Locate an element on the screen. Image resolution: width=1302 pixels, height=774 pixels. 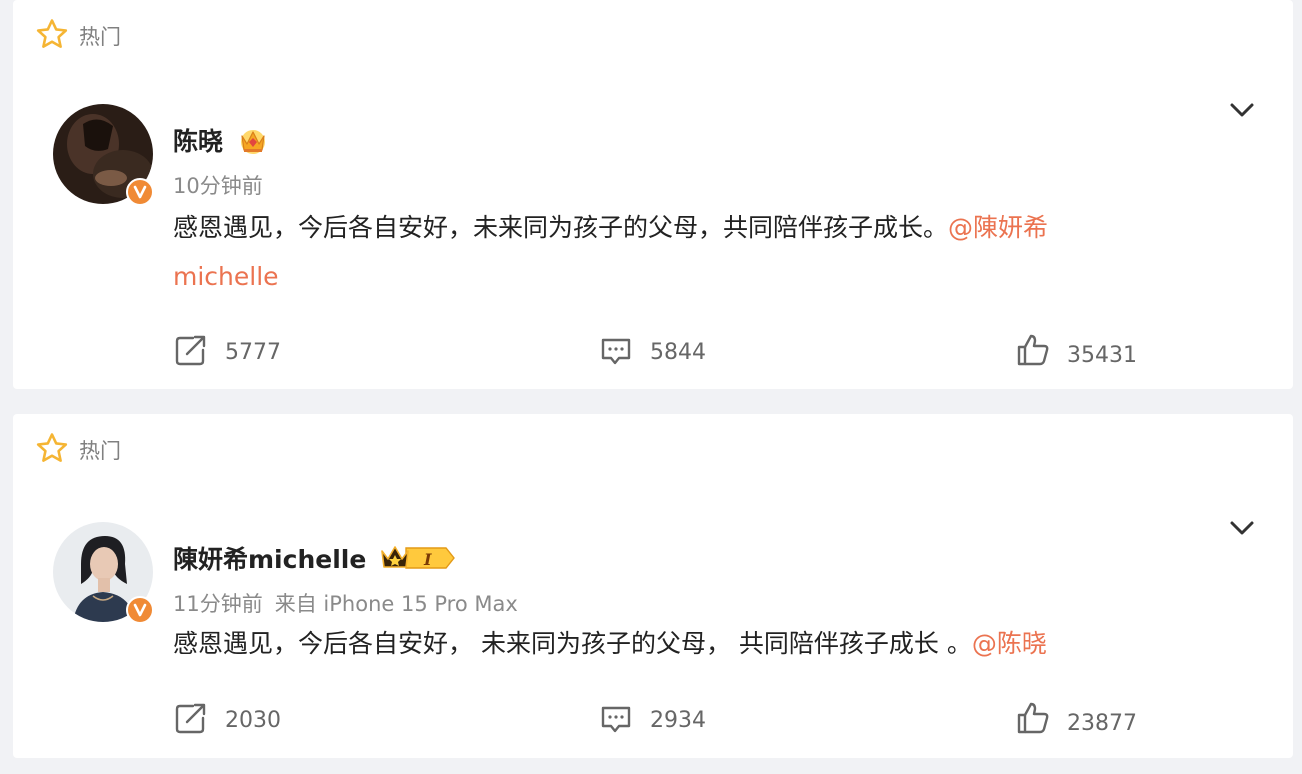
author-row: 陳妍希michelle I is located at coordinates (314, 558).